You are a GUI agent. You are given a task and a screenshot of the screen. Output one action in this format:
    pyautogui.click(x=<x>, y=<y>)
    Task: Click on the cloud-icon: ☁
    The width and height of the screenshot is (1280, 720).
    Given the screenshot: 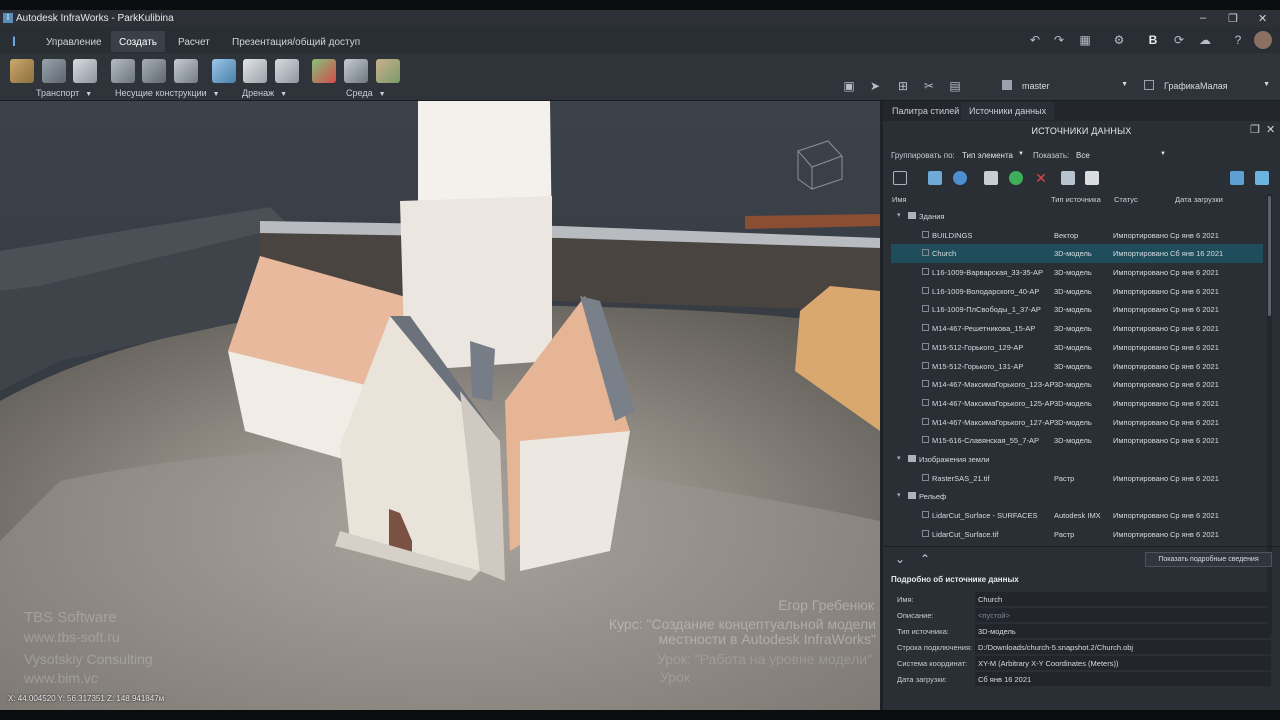 What is the action you would take?
    pyautogui.click(x=1205, y=40)
    